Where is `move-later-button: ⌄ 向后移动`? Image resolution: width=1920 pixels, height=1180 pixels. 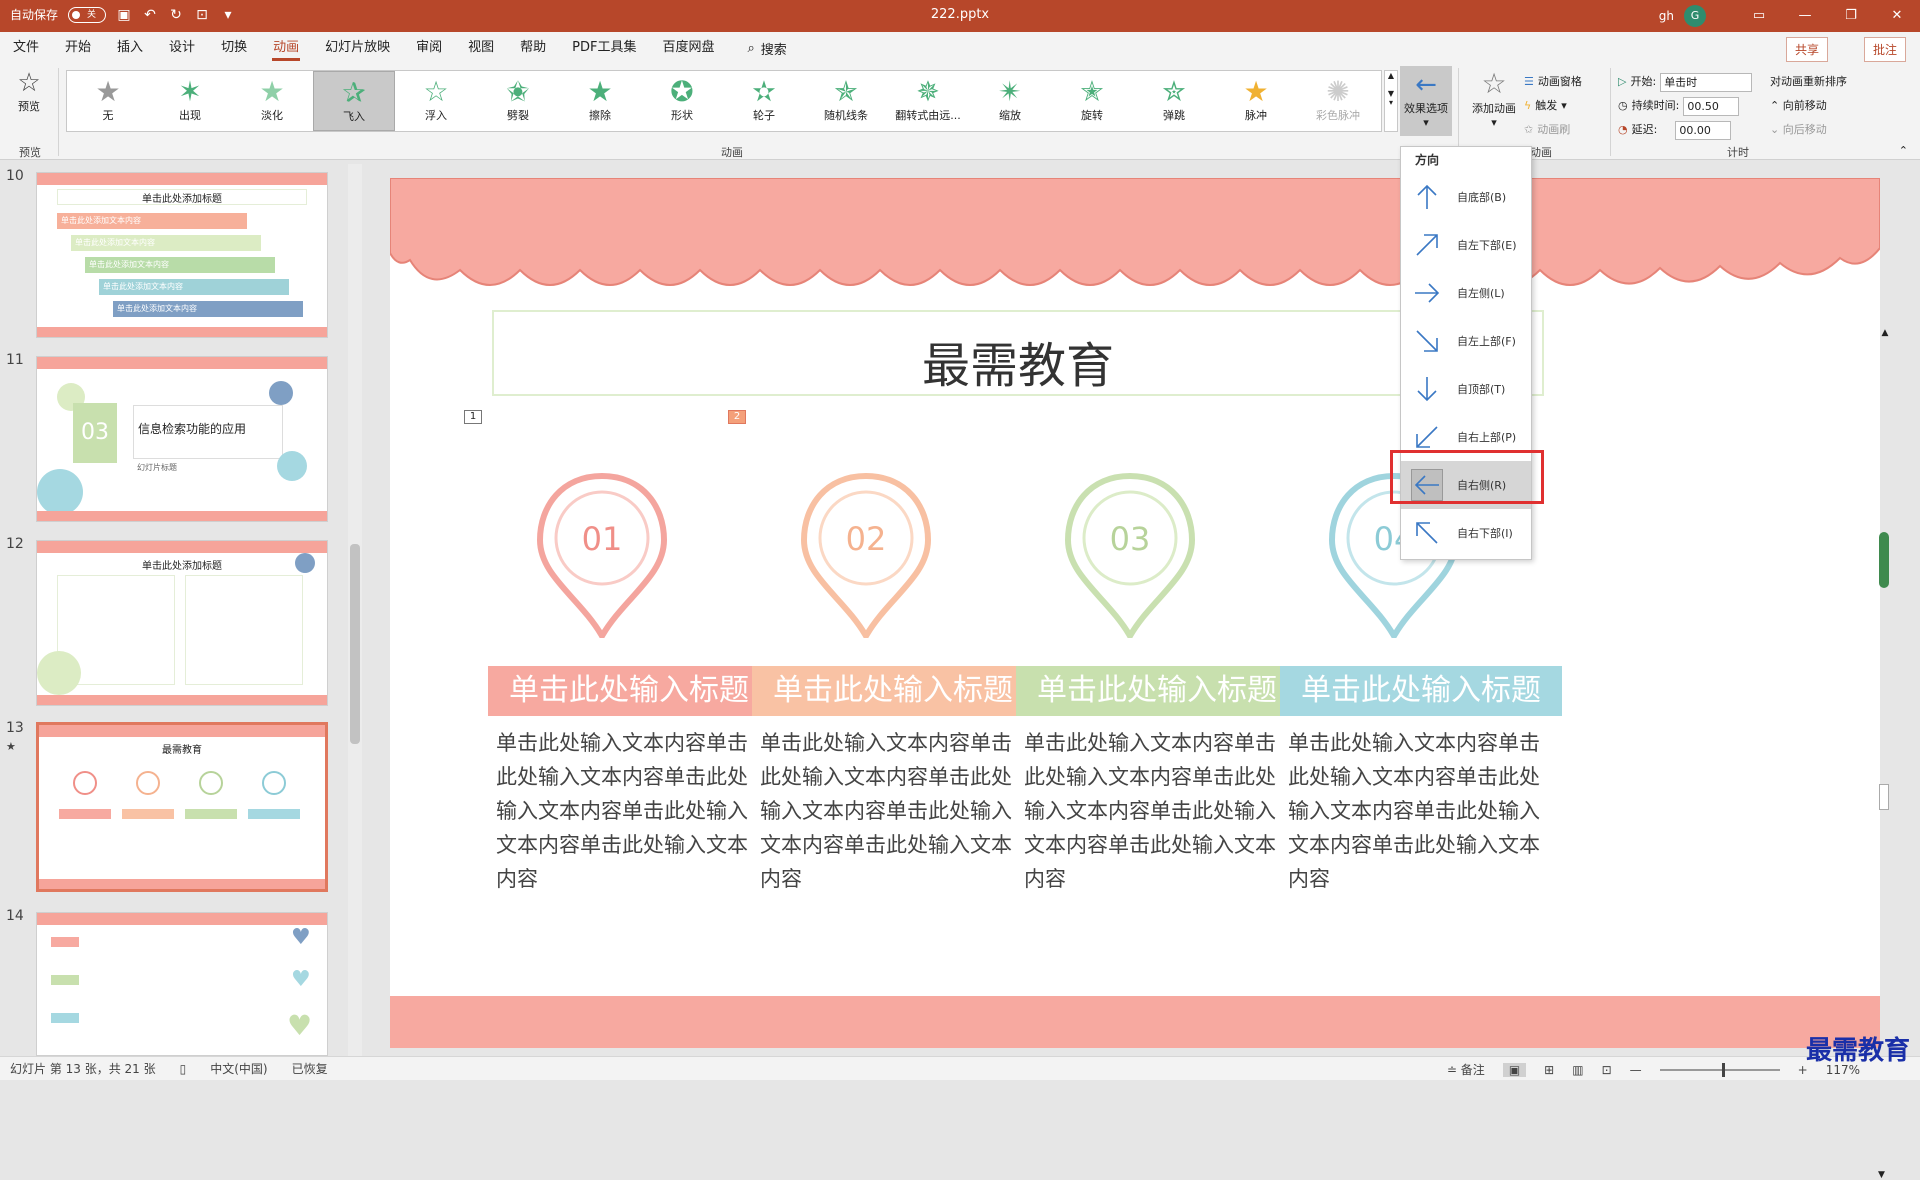
move-later-button: ⌄ 向后移动 is located at coordinates (1808, 130).